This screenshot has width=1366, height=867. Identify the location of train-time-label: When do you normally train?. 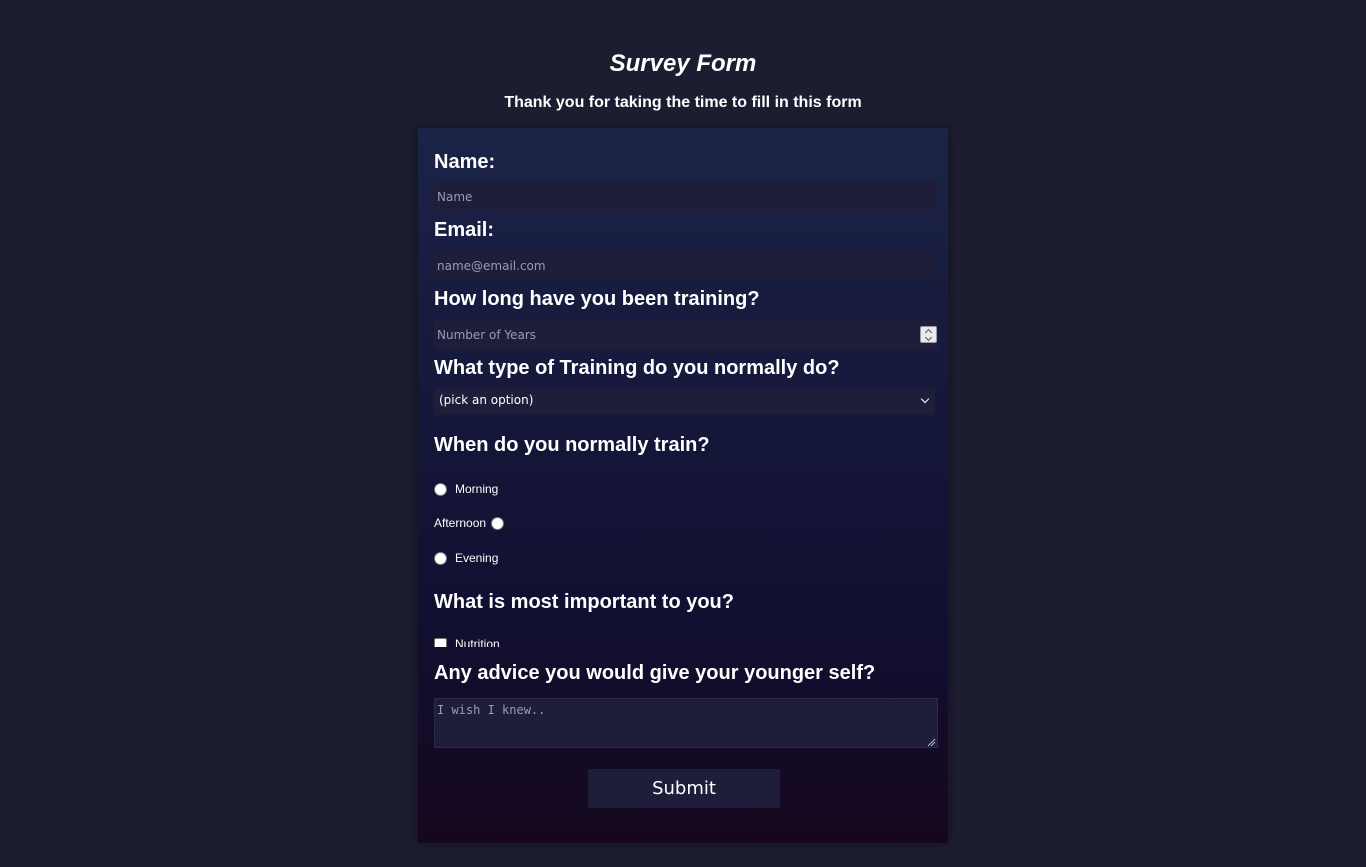
(572, 445).